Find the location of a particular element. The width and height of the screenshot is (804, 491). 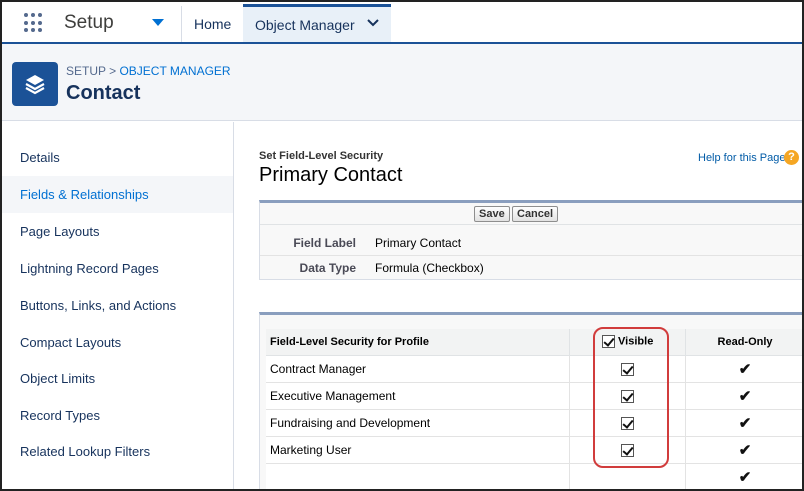

data-type-value: Formula (Checkbox) is located at coordinates (429, 268).